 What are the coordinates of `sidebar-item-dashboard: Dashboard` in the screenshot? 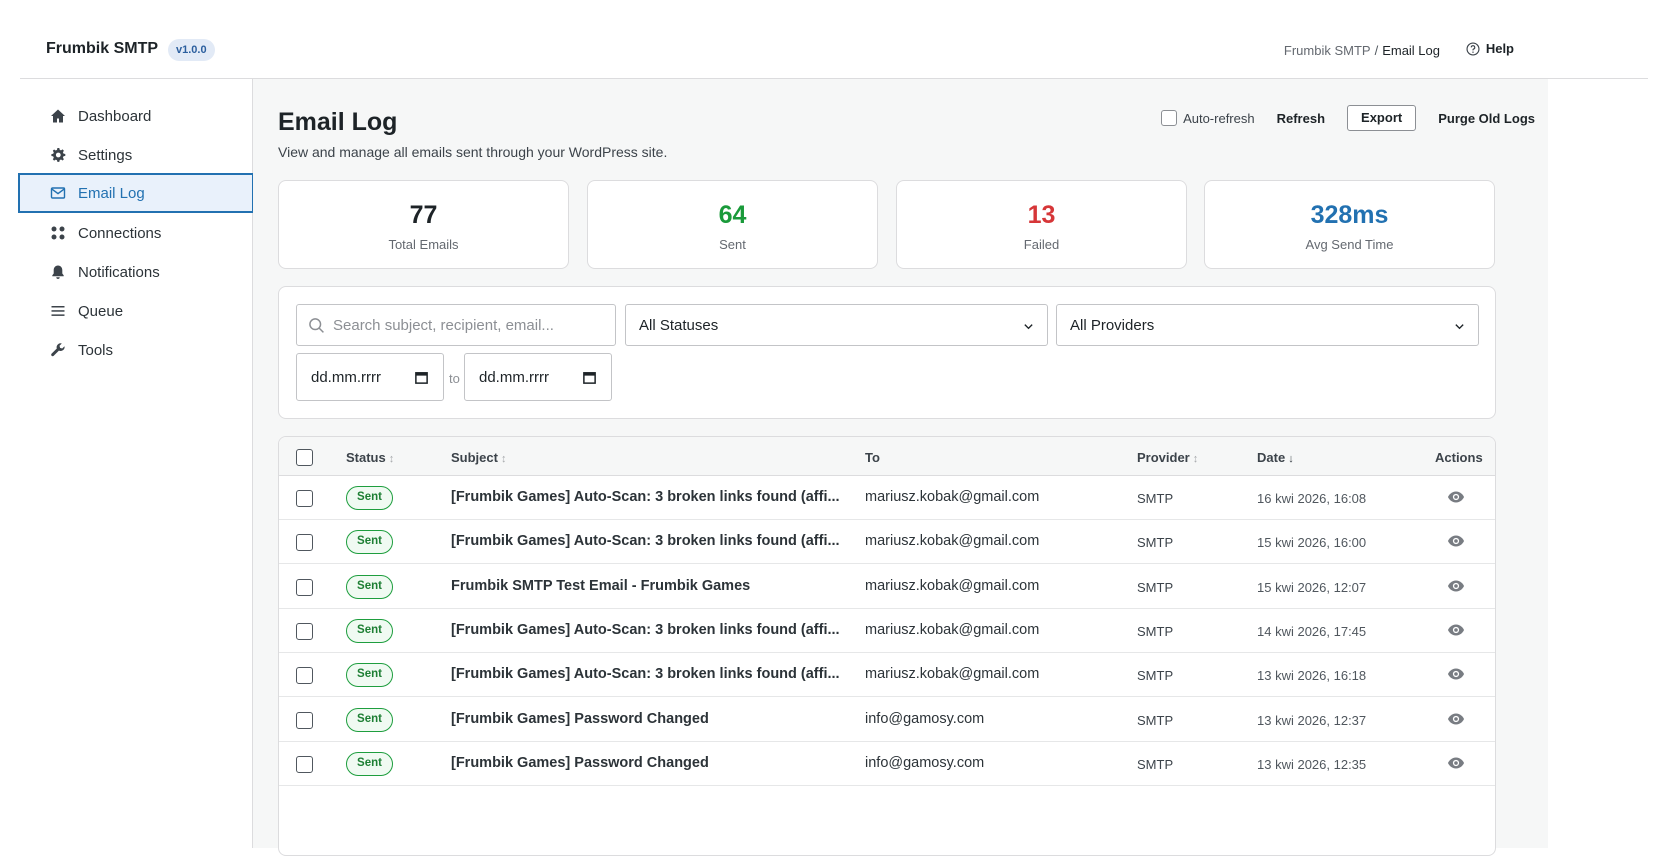 It's located at (136, 116).